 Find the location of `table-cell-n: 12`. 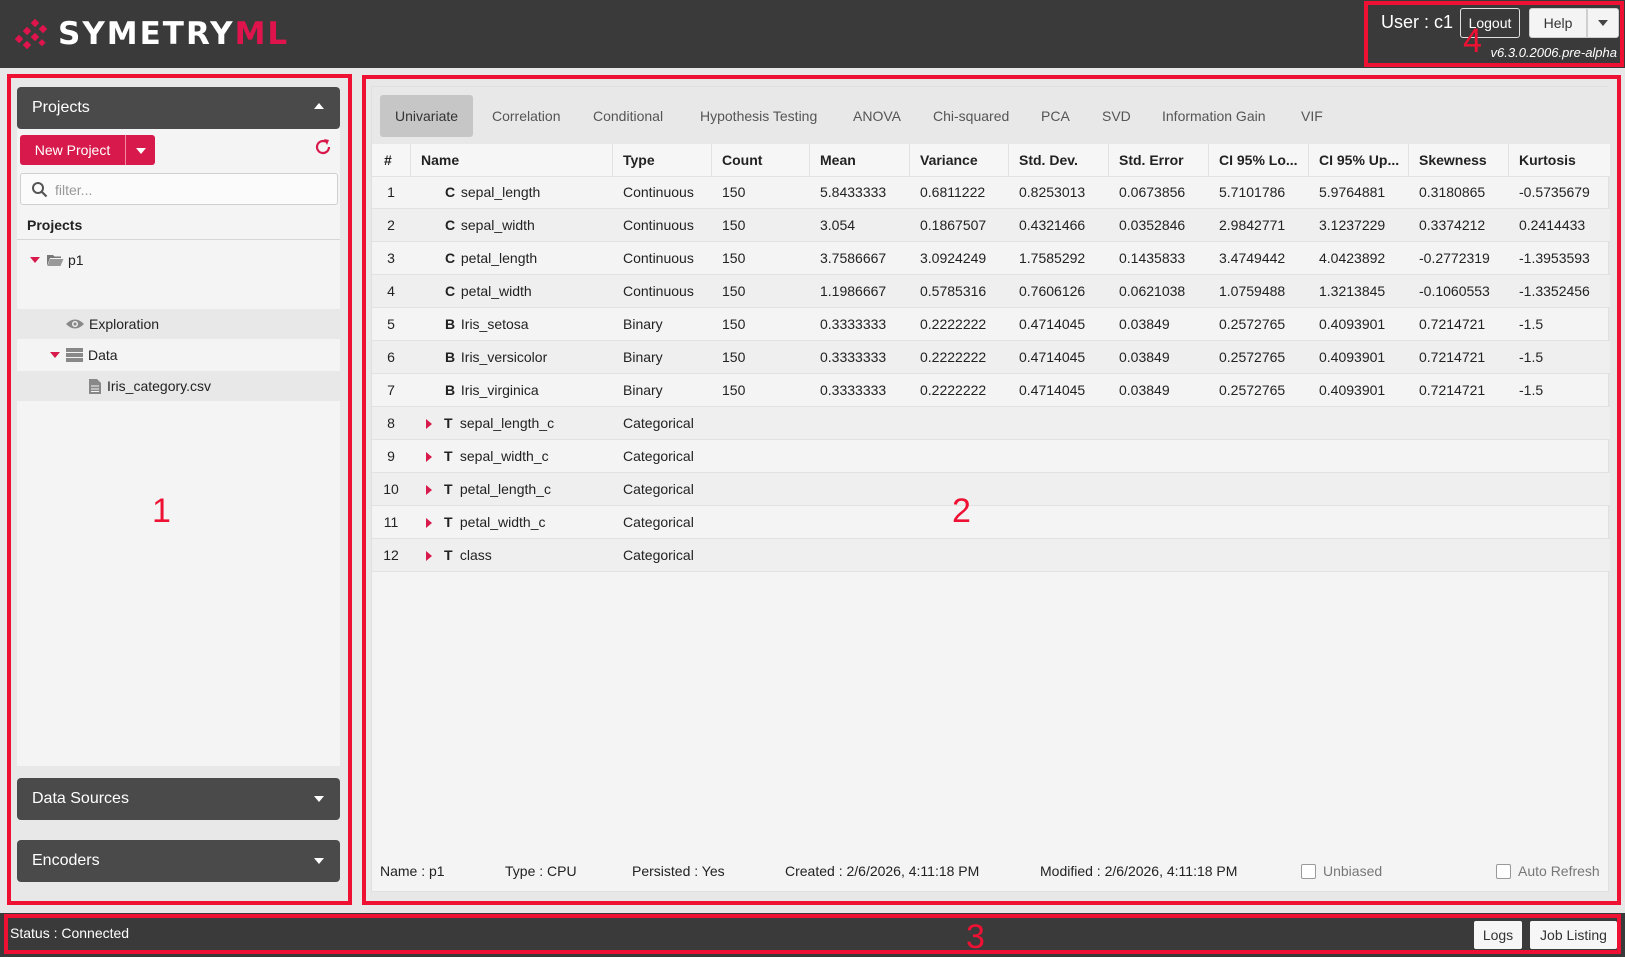

table-cell-n: 12 is located at coordinates (391, 555).